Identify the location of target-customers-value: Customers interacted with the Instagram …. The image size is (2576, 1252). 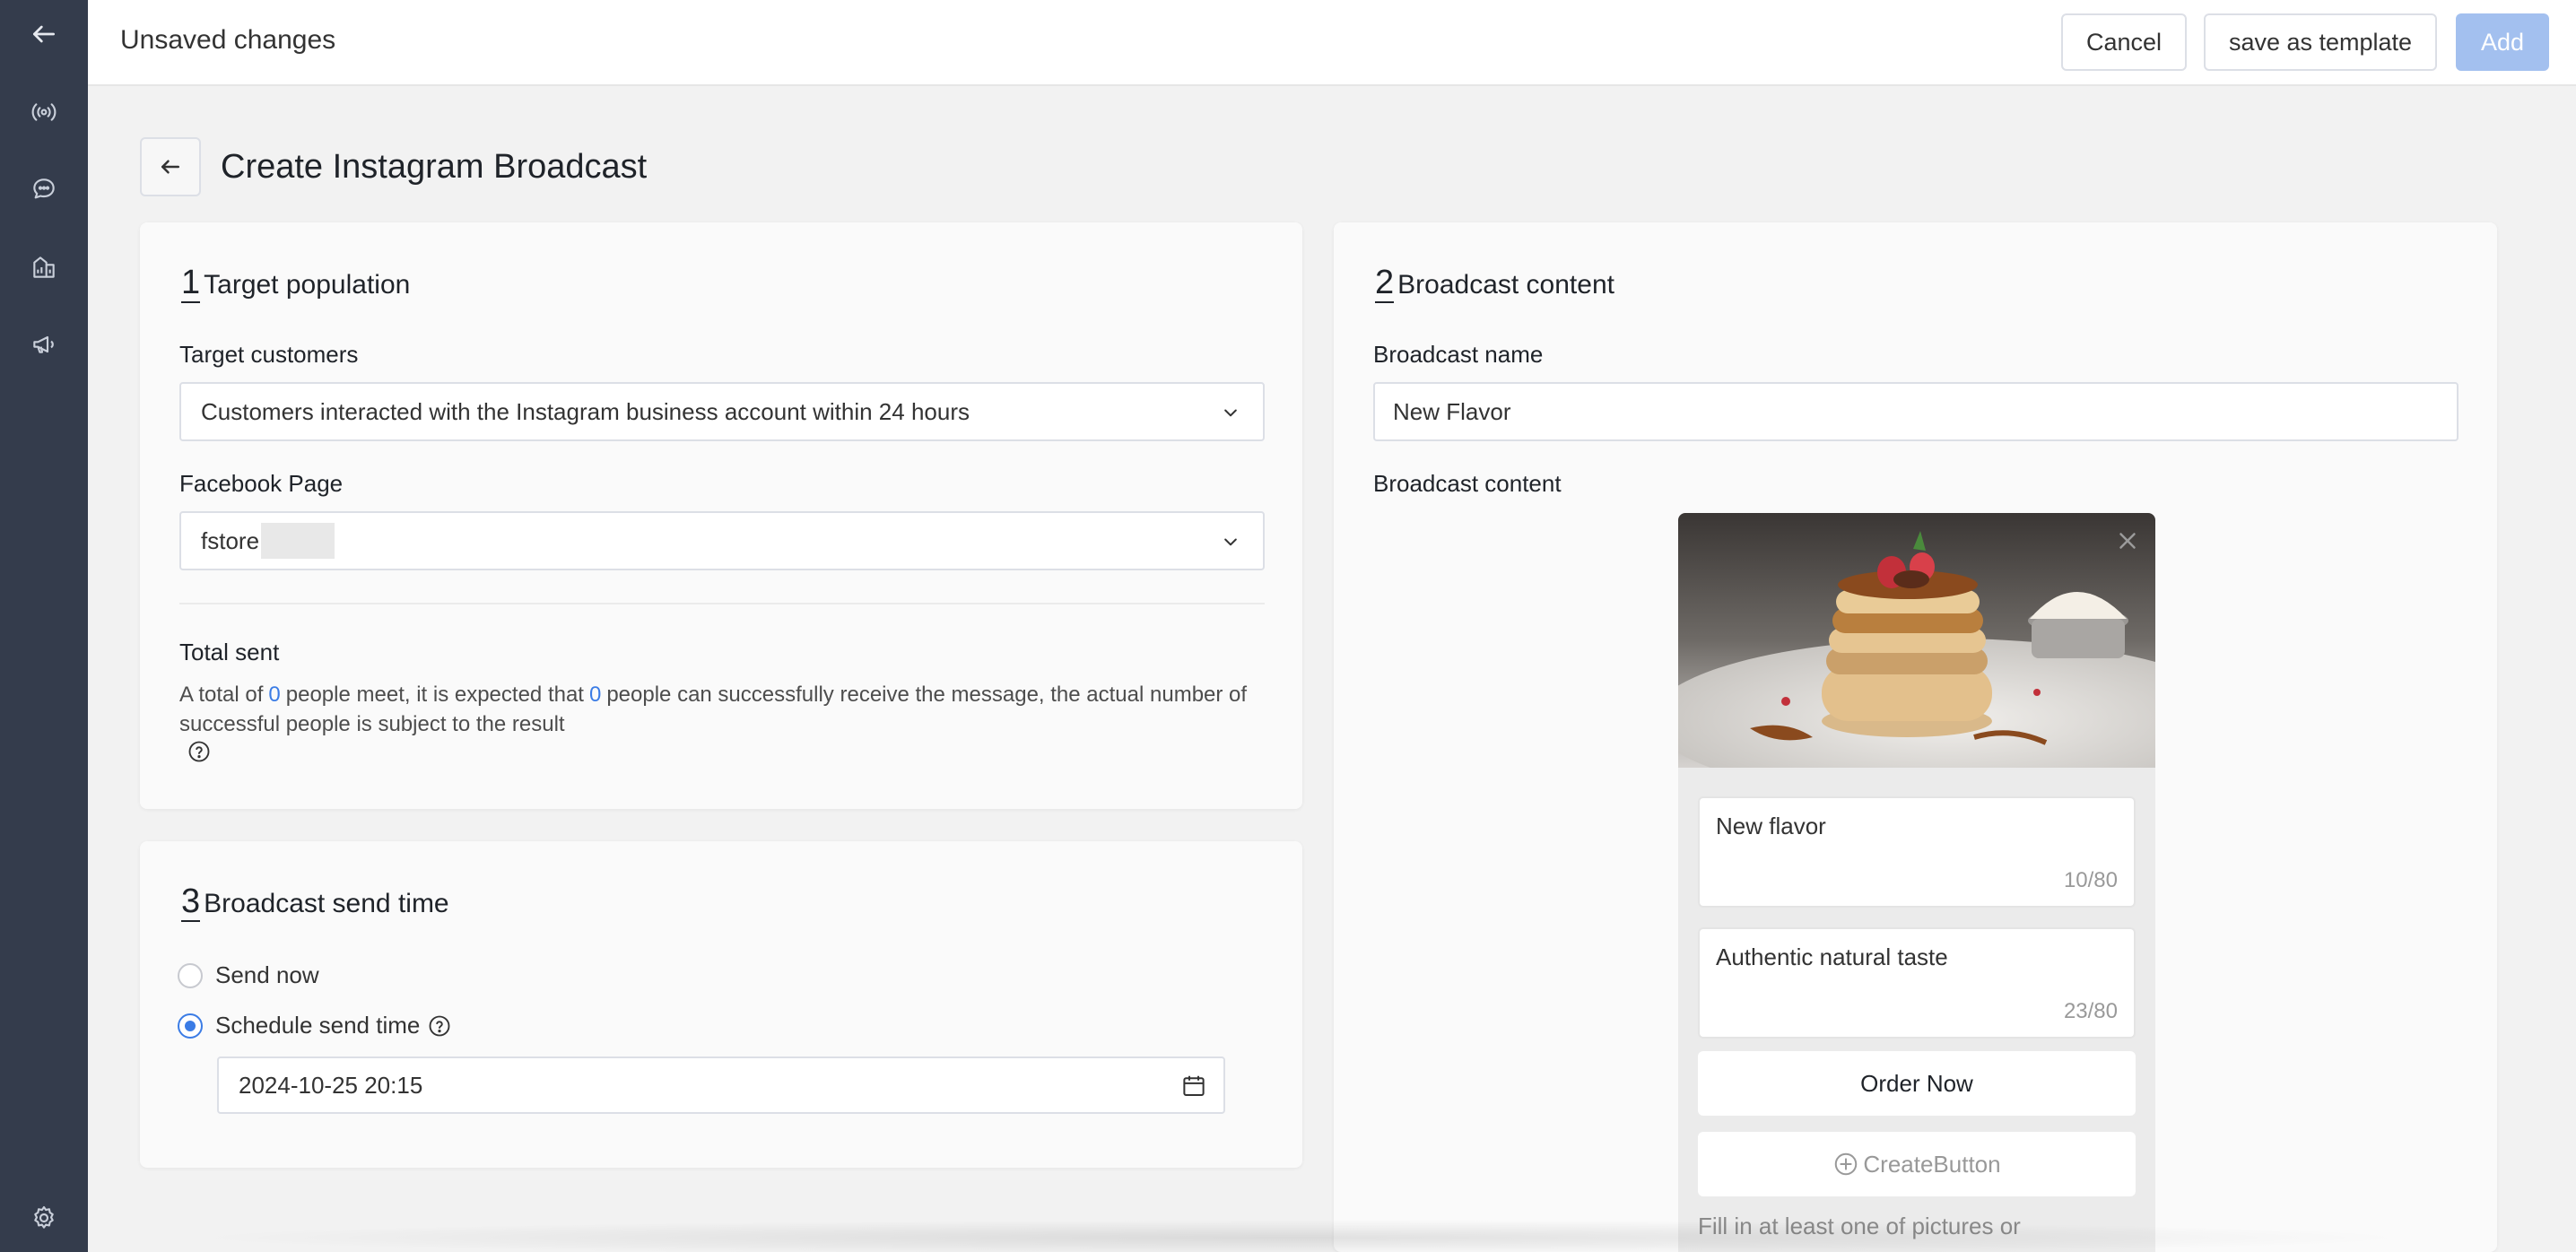
(585, 411).